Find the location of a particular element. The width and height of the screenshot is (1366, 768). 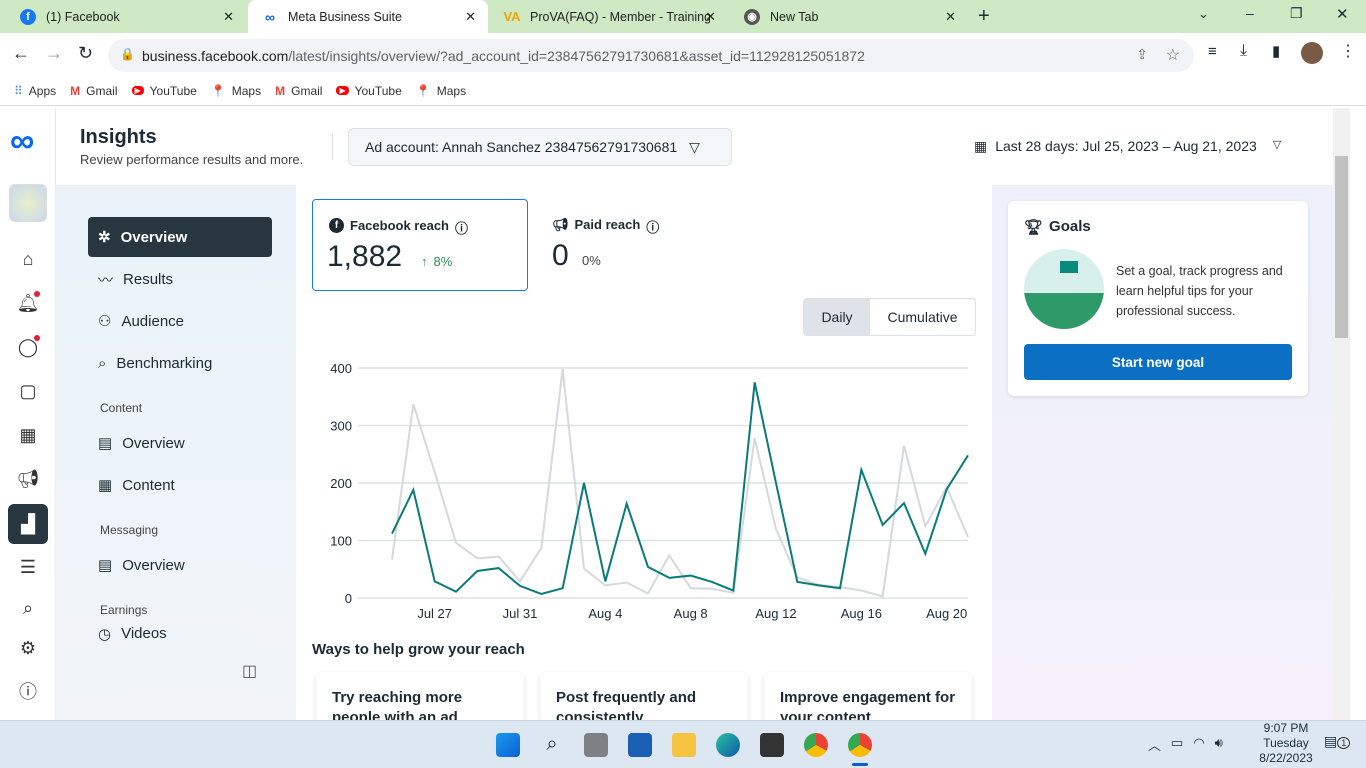

start-button-icon is located at coordinates (508, 745).